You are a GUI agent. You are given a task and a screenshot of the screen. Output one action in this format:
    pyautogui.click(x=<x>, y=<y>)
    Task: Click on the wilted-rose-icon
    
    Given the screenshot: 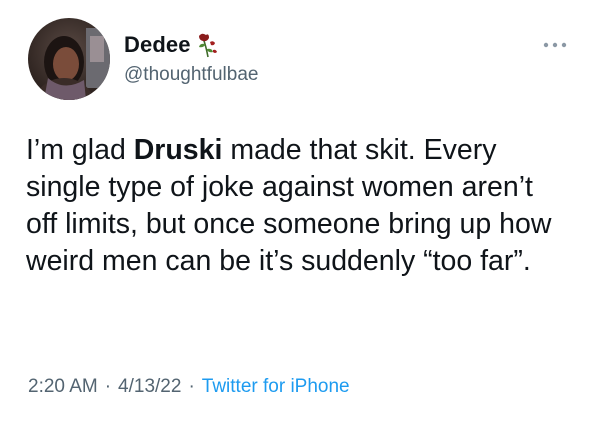 What is the action you would take?
    pyautogui.click(x=208, y=45)
    